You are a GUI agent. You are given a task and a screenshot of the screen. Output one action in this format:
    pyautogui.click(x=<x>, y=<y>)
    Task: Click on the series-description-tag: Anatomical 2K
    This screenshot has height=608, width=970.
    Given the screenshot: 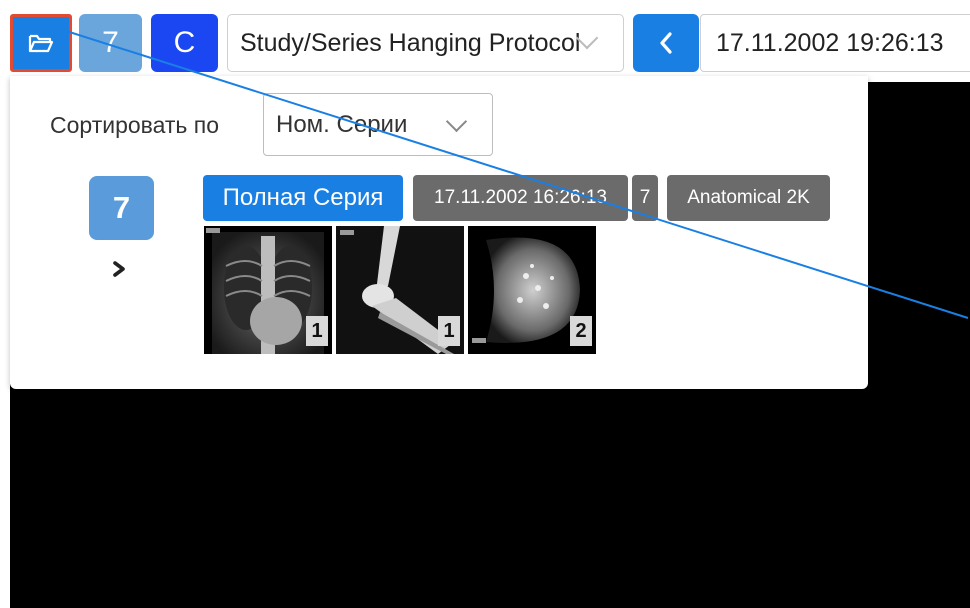 What is the action you would take?
    pyautogui.click(x=748, y=198)
    